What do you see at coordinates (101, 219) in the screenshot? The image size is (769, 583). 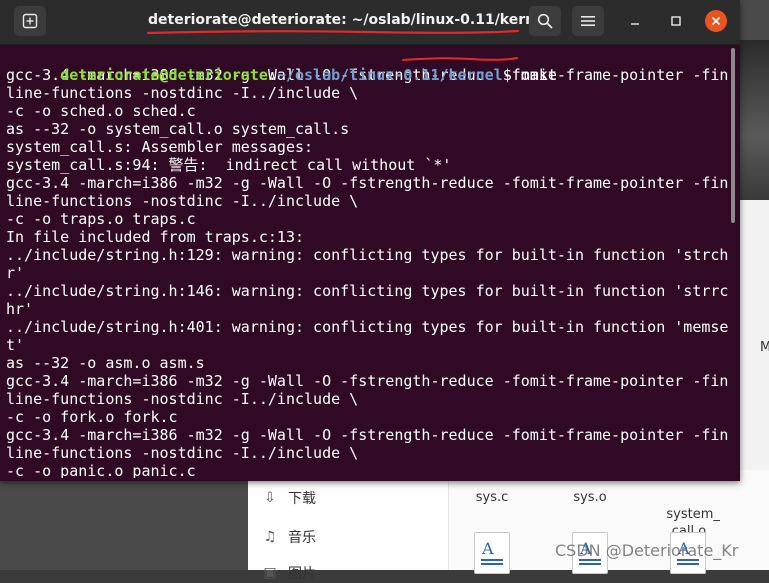 I see `output-line: -c -o traps.o traps.c` at bounding box center [101, 219].